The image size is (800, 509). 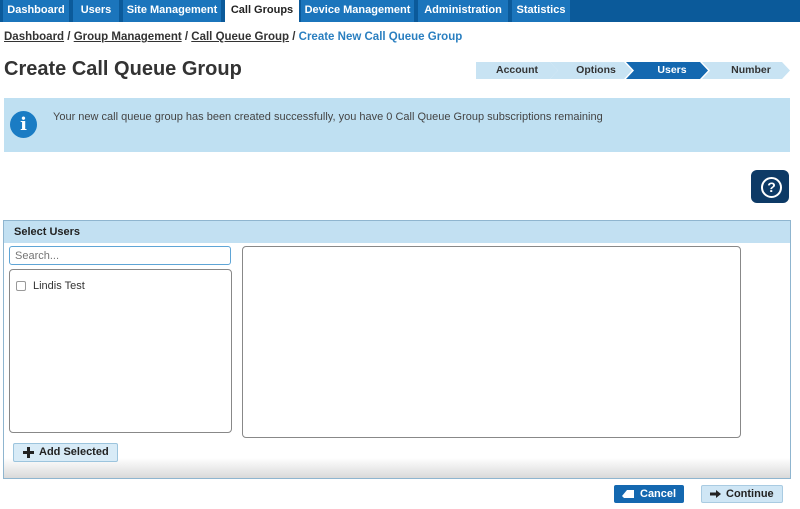 What do you see at coordinates (128, 37) in the screenshot?
I see `breadcrumb-group-management: Group Management` at bounding box center [128, 37].